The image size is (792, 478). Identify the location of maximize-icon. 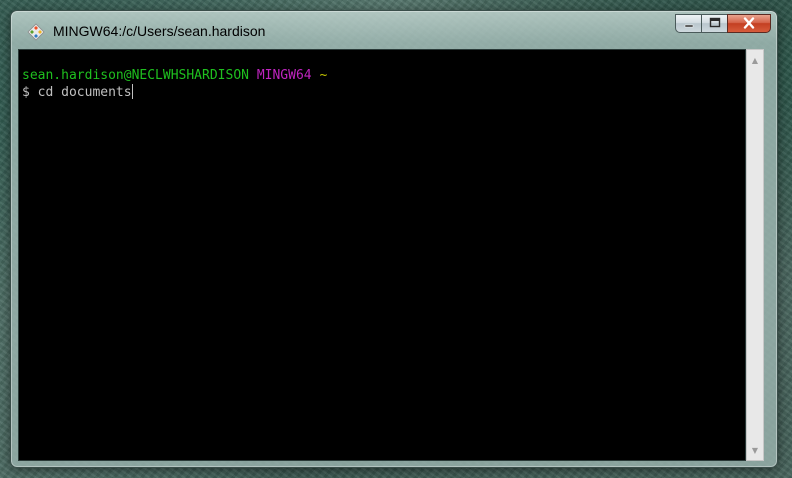
(715, 23).